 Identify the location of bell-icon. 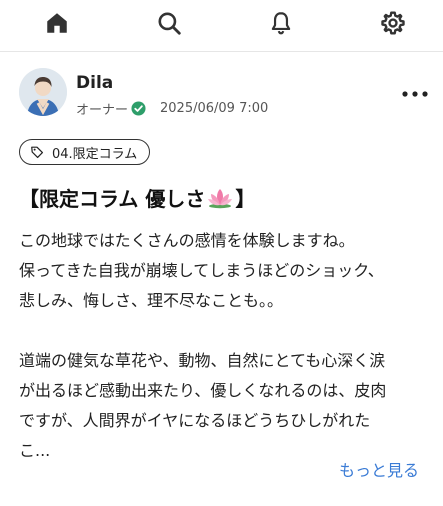
(281, 23).